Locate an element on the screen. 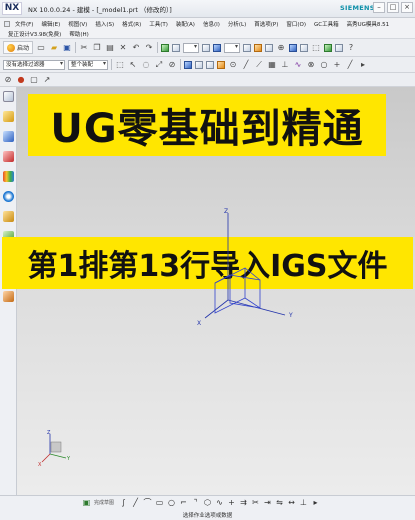 The image size is (415, 520). delete-icon: ✕ is located at coordinates (123, 48).